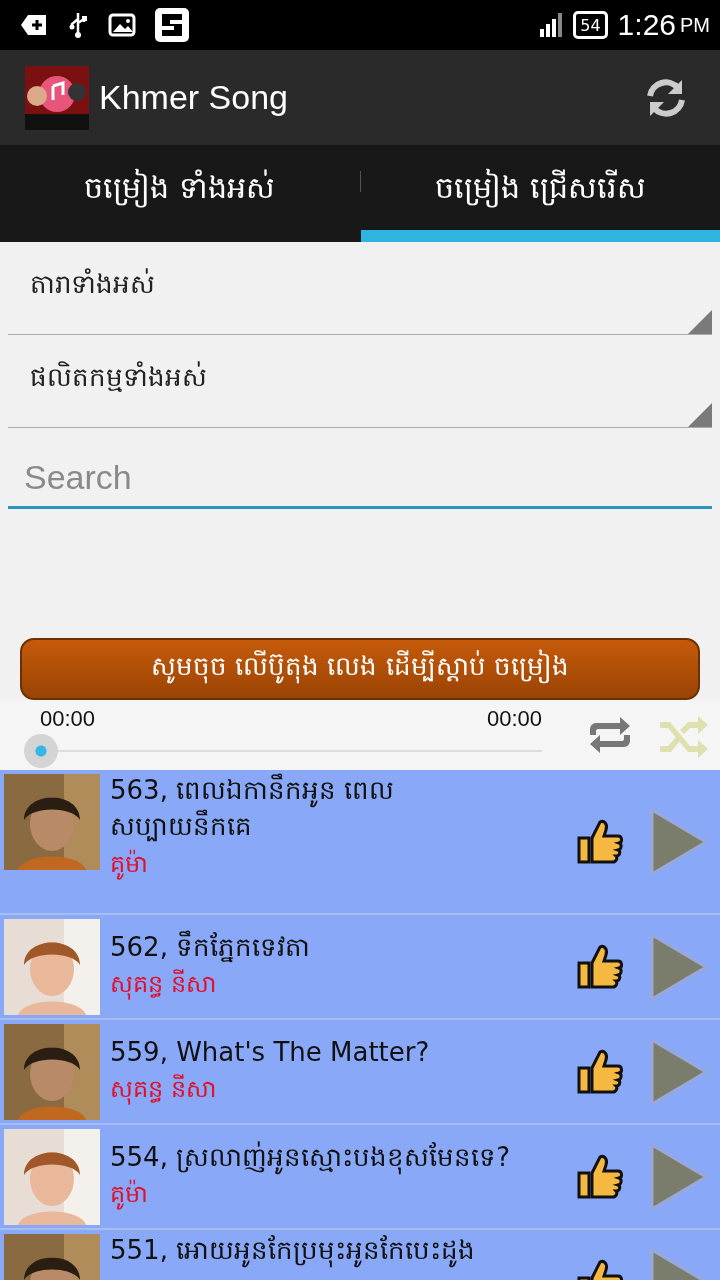 This screenshot has height=1280, width=720. I want to click on app-notification-icon, so click(172, 25).